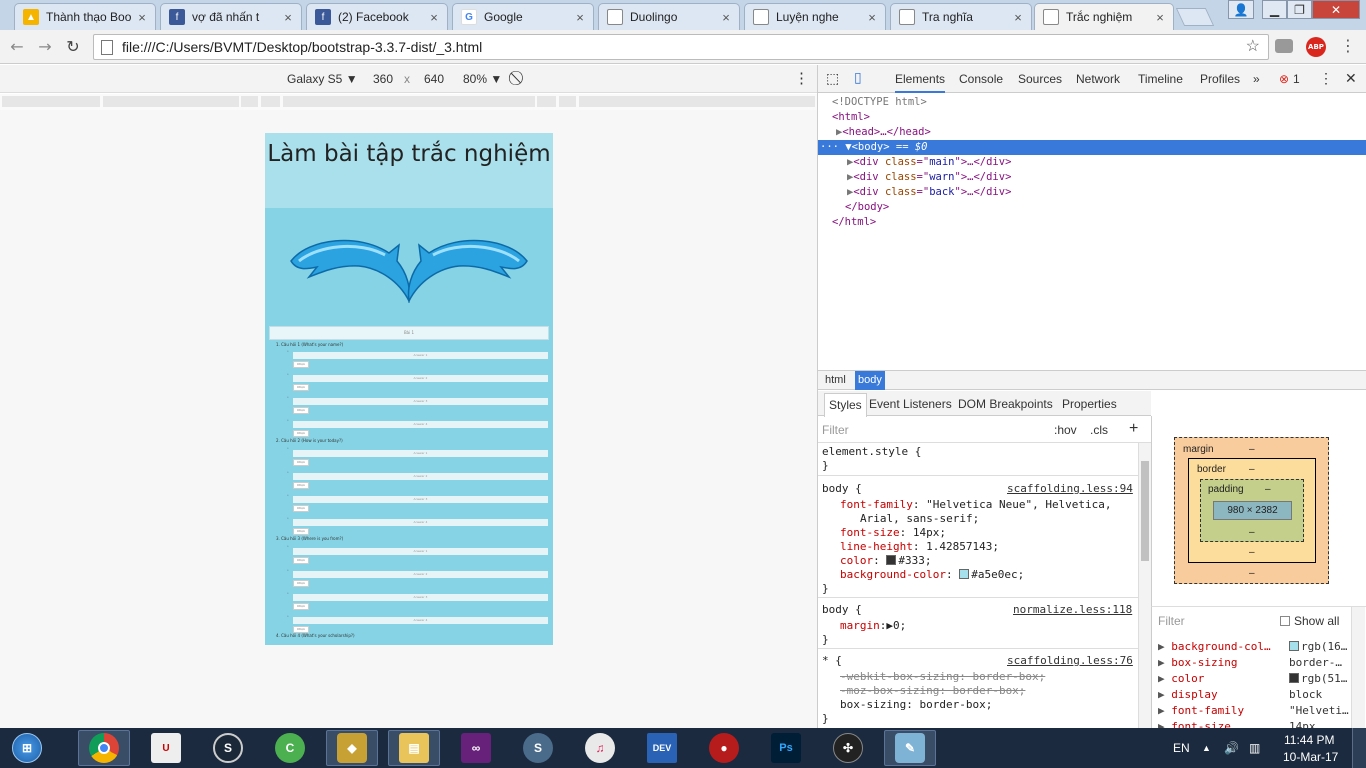  Describe the element at coordinates (801, 78) in the screenshot. I see `device-menu-icon: ⋮` at that location.